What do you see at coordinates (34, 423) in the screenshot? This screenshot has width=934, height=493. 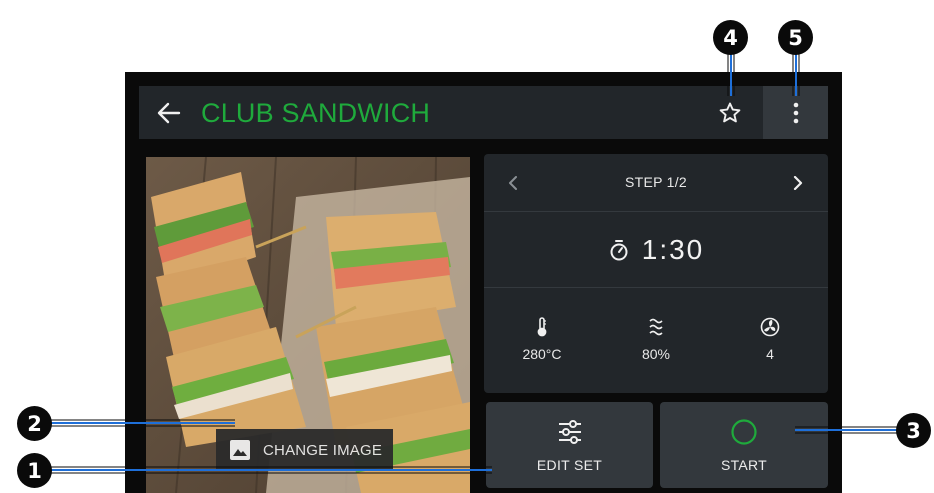 I see `callout-2: 2` at bounding box center [34, 423].